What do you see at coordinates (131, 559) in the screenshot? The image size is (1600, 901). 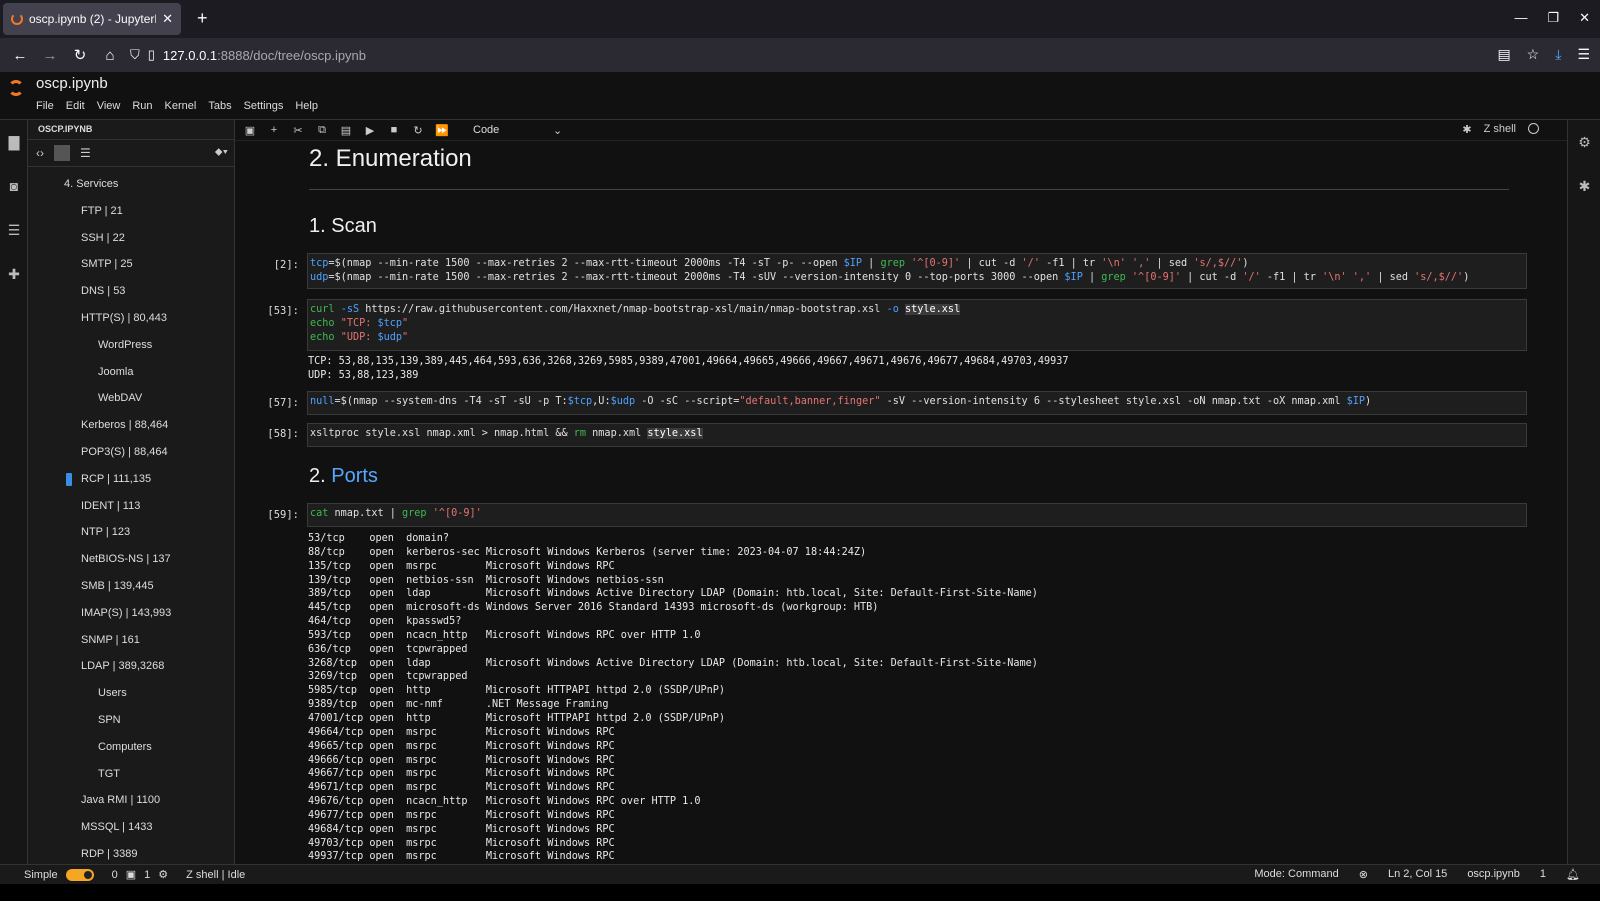 I see `toc-item: NetBIOS-NS | 137` at bounding box center [131, 559].